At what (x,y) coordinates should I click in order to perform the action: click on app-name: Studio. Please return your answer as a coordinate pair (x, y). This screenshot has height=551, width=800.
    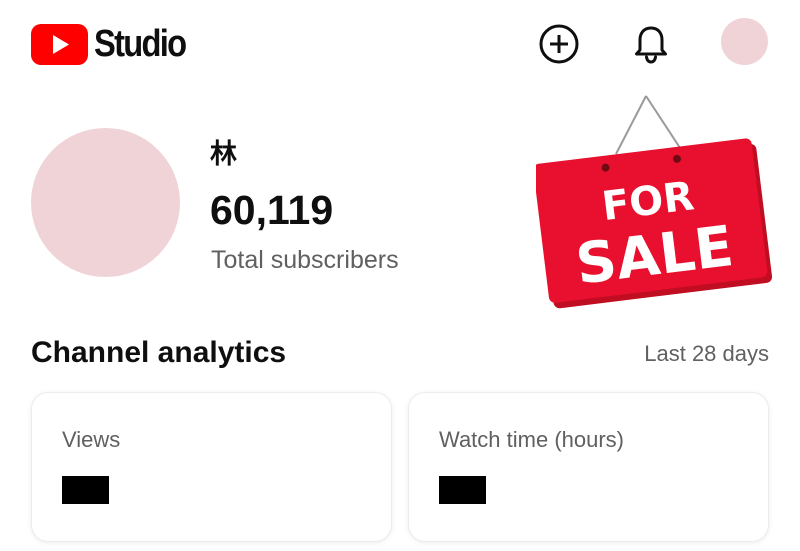
    Looking at the image, I should click on (140, 44).